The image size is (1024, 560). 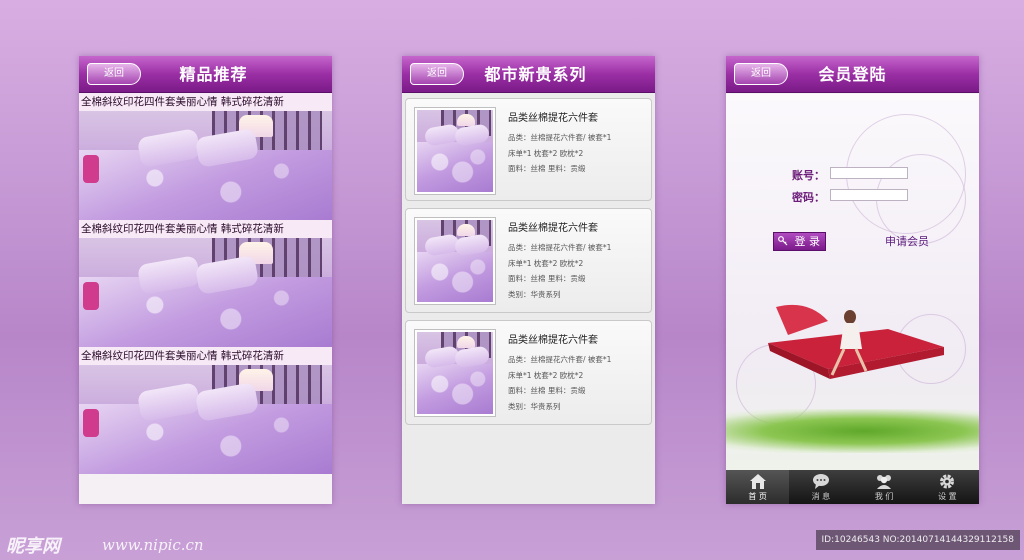 I want to click on tab-messages: 消 息, so click(x=820, y=487).